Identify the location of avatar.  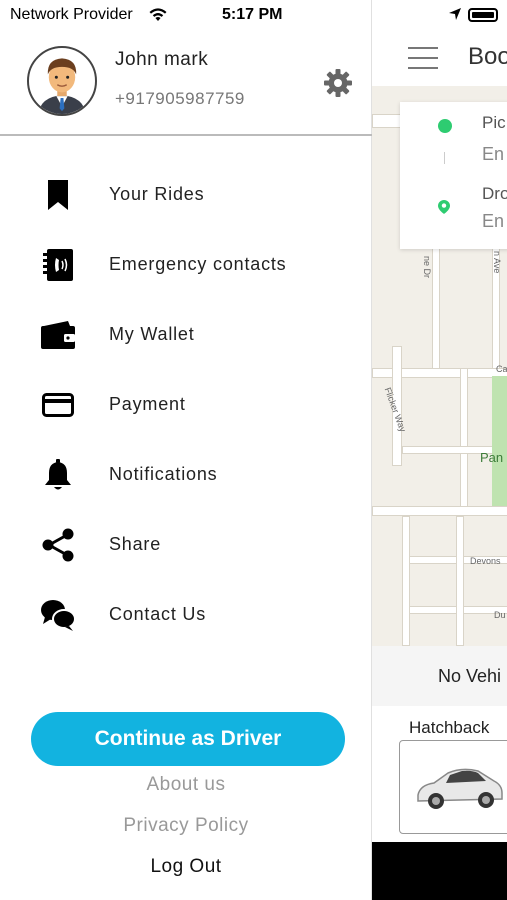
(62, 81).